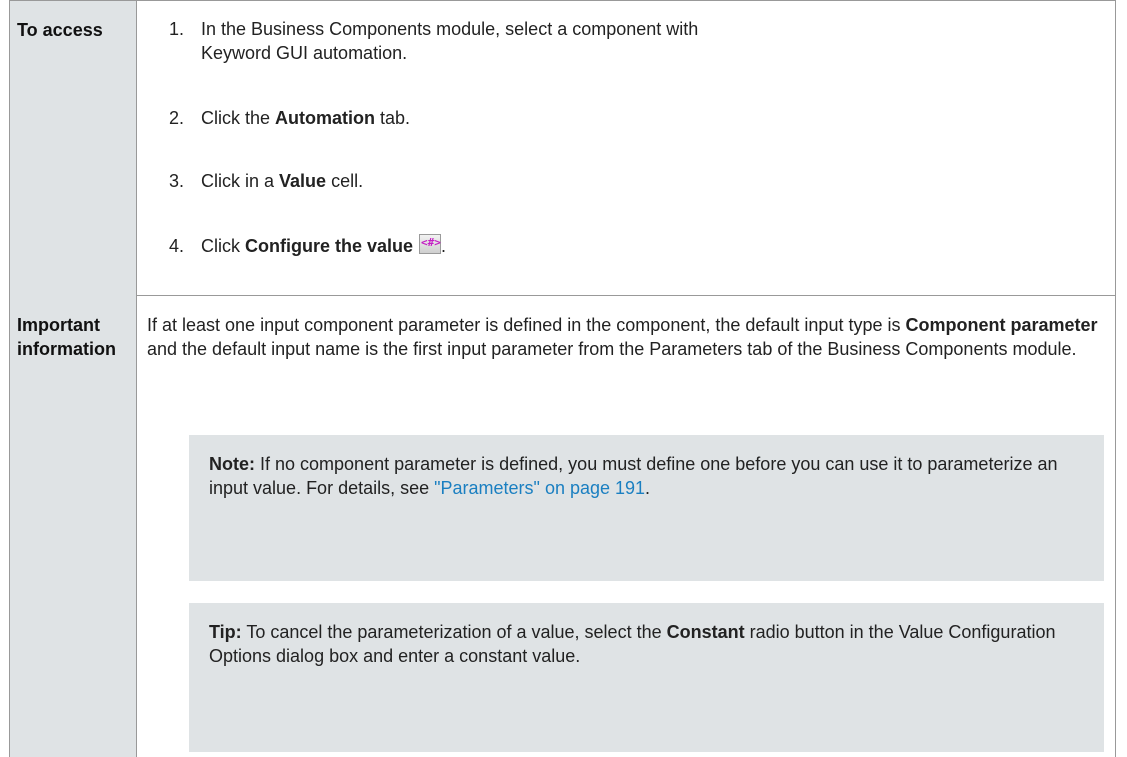 The image size is (1127, 757). I want to click on configure-value-icon: <#>, so click(430, 244).